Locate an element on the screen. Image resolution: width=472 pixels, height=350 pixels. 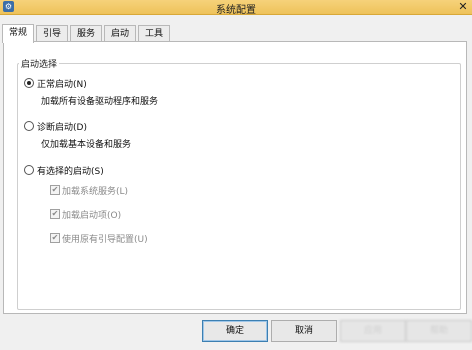
diagnostic-startup-label: 诊断启动(D) is located at coordinates (62, 126).